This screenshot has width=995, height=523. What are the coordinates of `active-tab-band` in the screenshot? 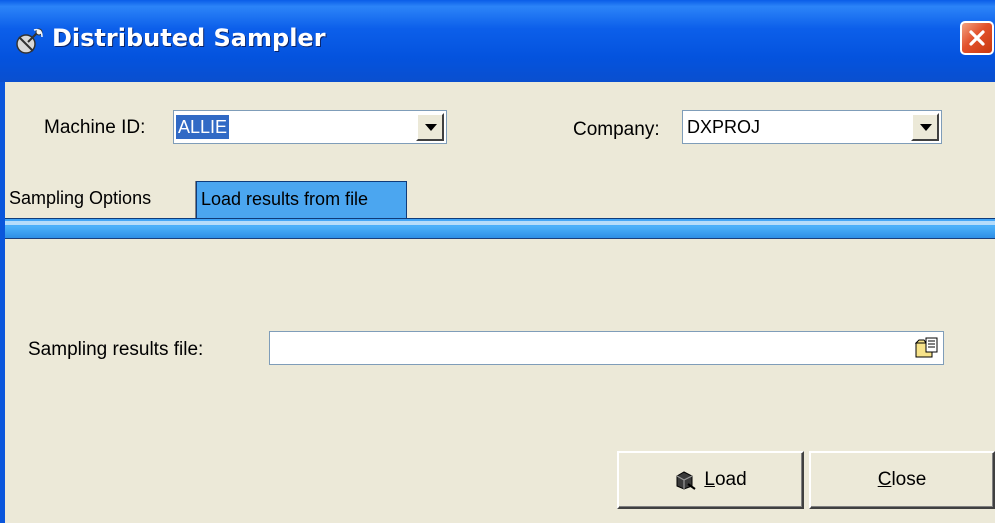 It's located at (500, 229).